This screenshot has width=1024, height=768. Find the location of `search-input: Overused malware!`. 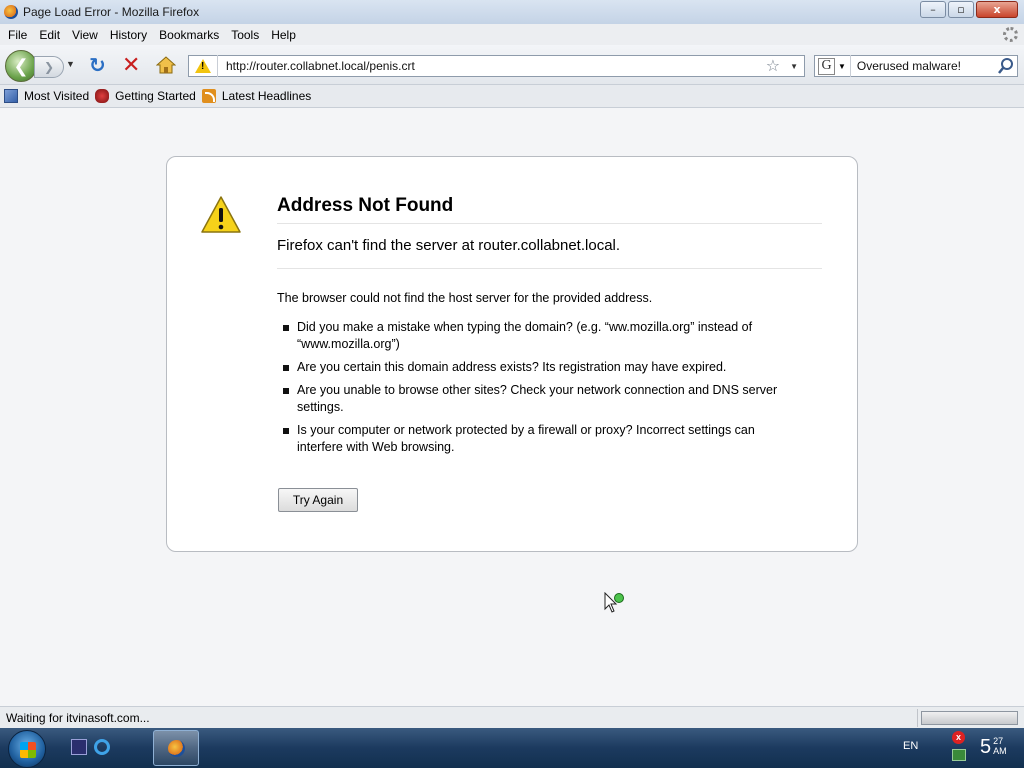

search-input: Overused malware! is located at coordinates (927, 66).